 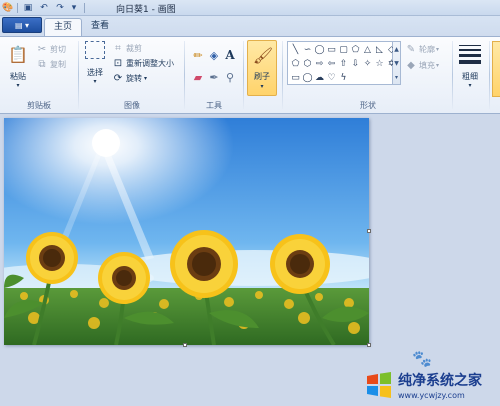 What do you see at coordinates (60, 8) in the screenshot?
I see `redo-icon: ↷` at bounding box center [60, 8].